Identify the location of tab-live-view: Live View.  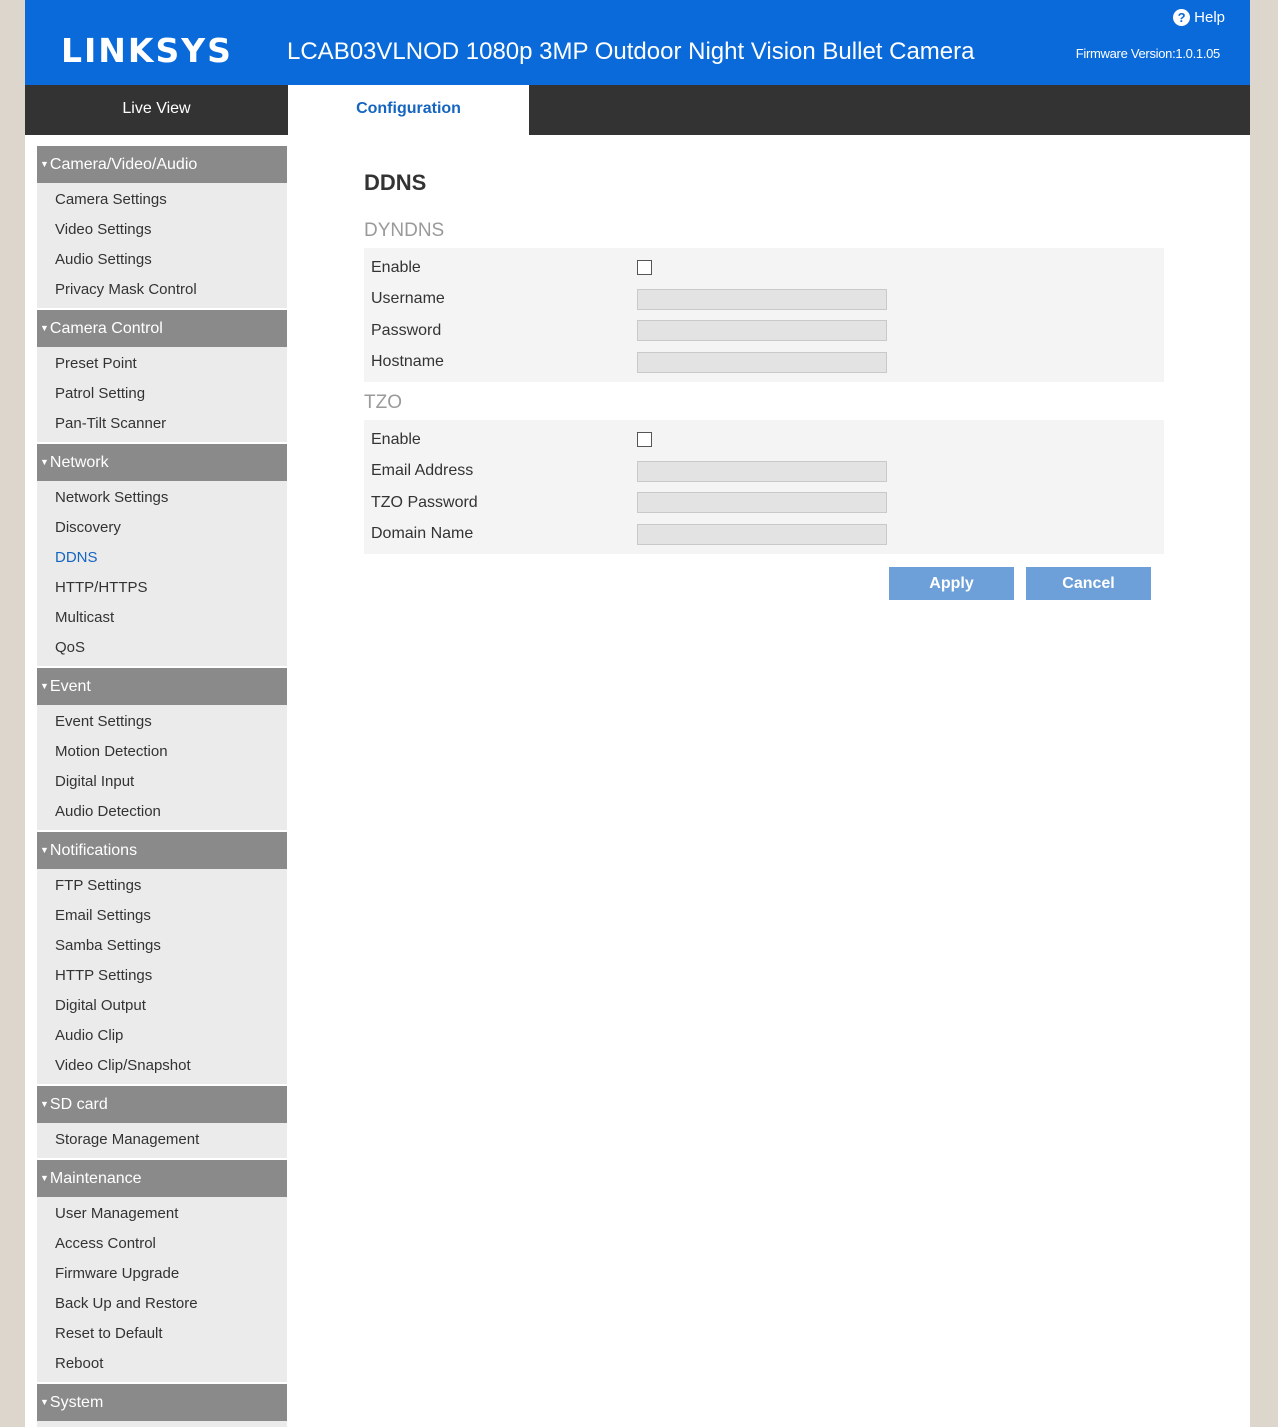
(156, 110).